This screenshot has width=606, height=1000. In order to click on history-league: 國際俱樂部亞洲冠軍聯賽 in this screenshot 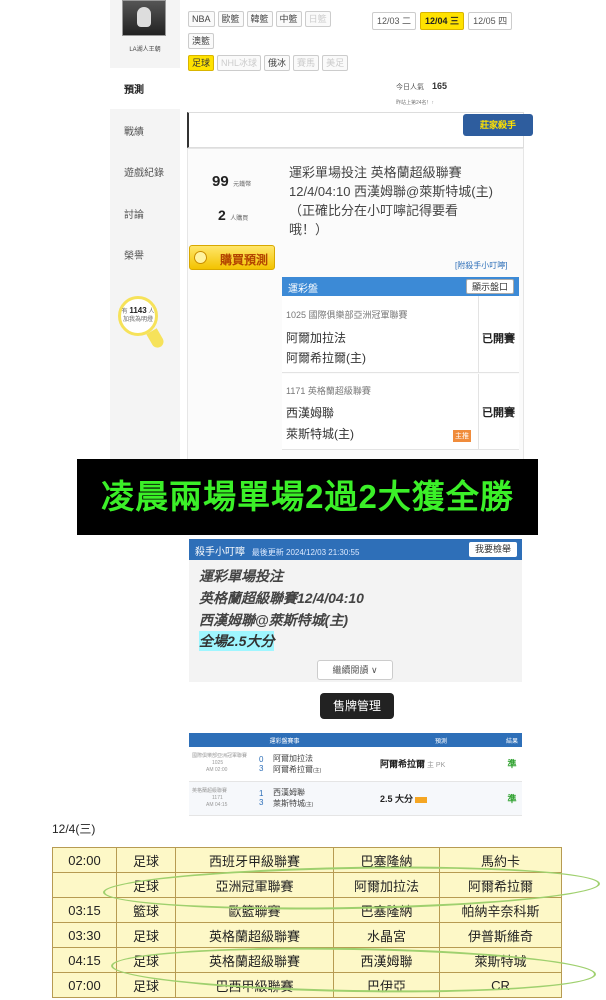, I will do `click(220, 756)`.